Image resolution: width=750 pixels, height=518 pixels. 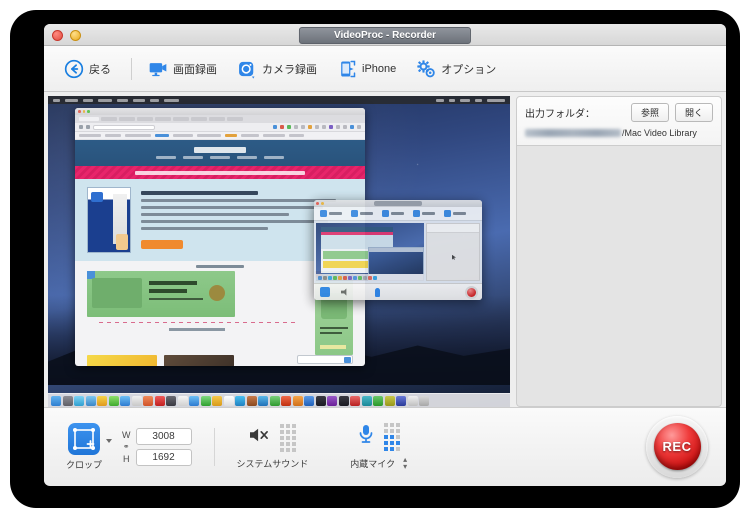 I want to click on main-toolbar: 戻る 画面録画 カメラ録画 iPhone オプション, so click(x=385, y=69).